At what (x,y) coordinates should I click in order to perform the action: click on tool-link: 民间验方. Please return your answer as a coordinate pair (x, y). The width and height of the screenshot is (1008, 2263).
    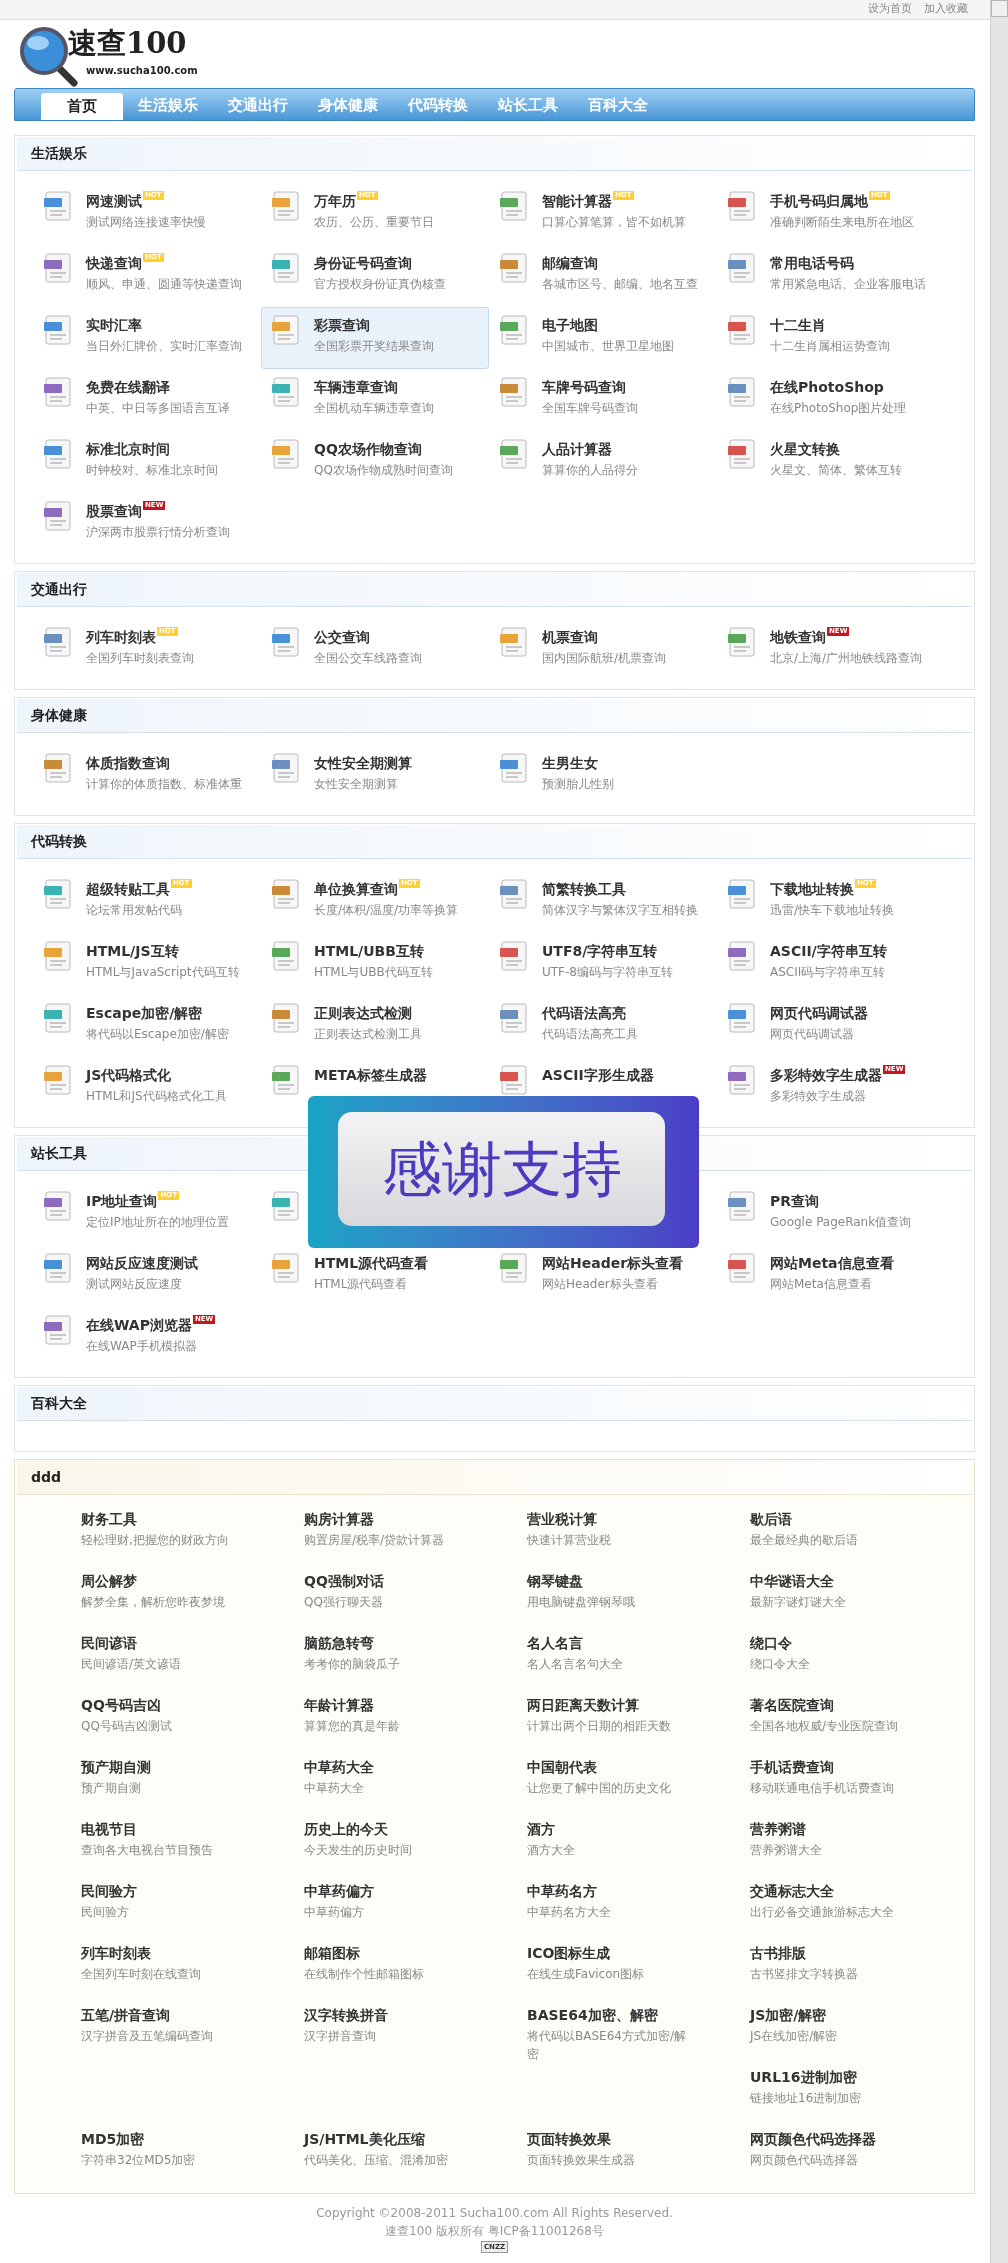
    Looking at the image, I should click on (192, 1891).